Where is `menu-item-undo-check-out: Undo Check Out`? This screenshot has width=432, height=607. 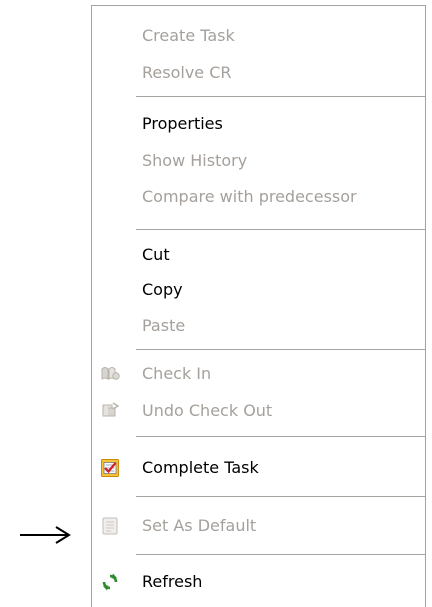
menu-item-undo-check-out: Undo Check Out is located at coordinates (258, 411).